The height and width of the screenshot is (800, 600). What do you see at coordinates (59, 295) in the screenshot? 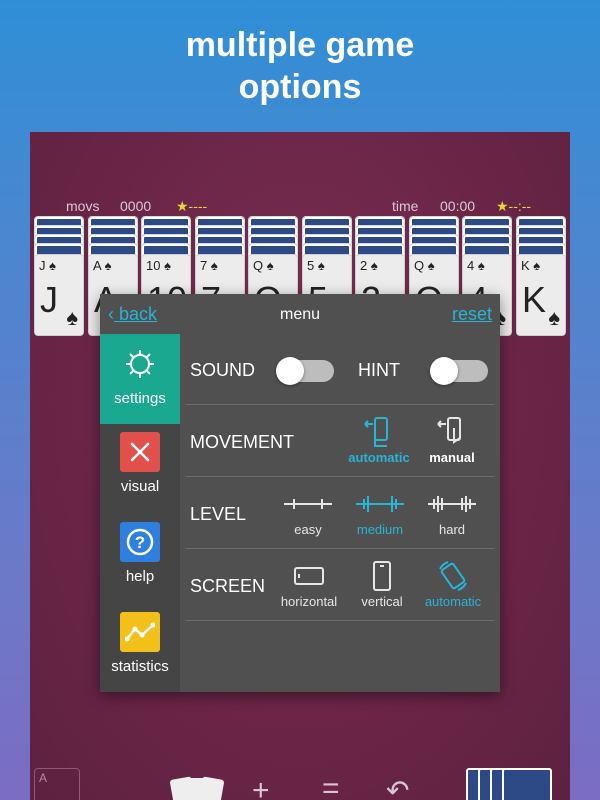
I see `face-up-card: J ♠ J ♠` at bounding box center [59, 295].